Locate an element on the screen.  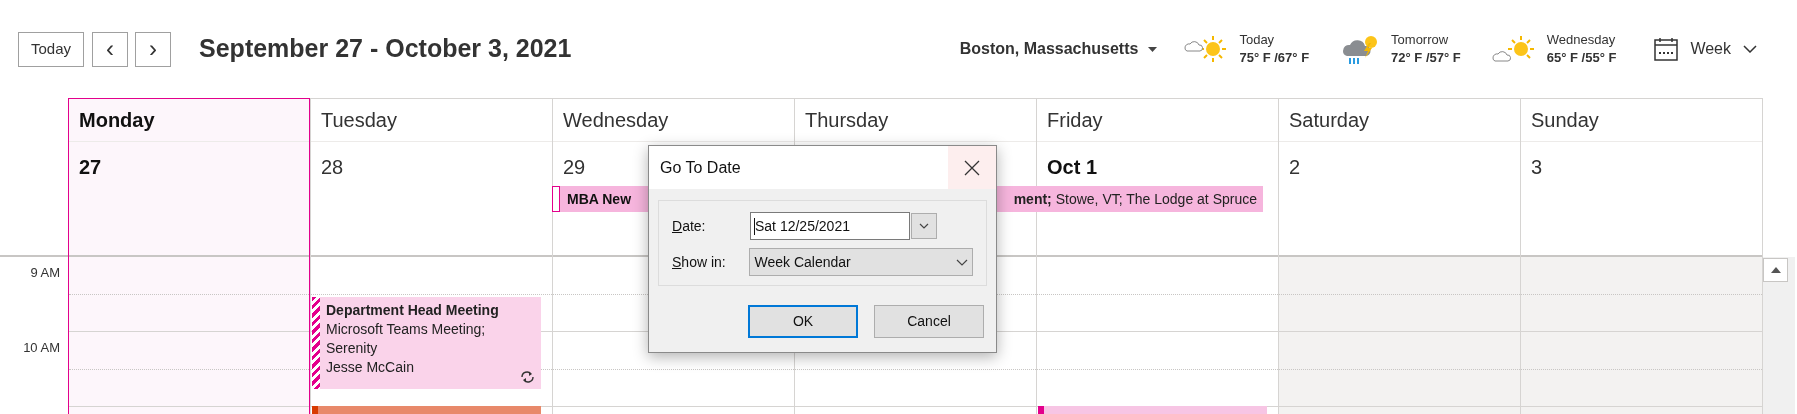
day-name: Tuesday is located at coordinates (359, 120).